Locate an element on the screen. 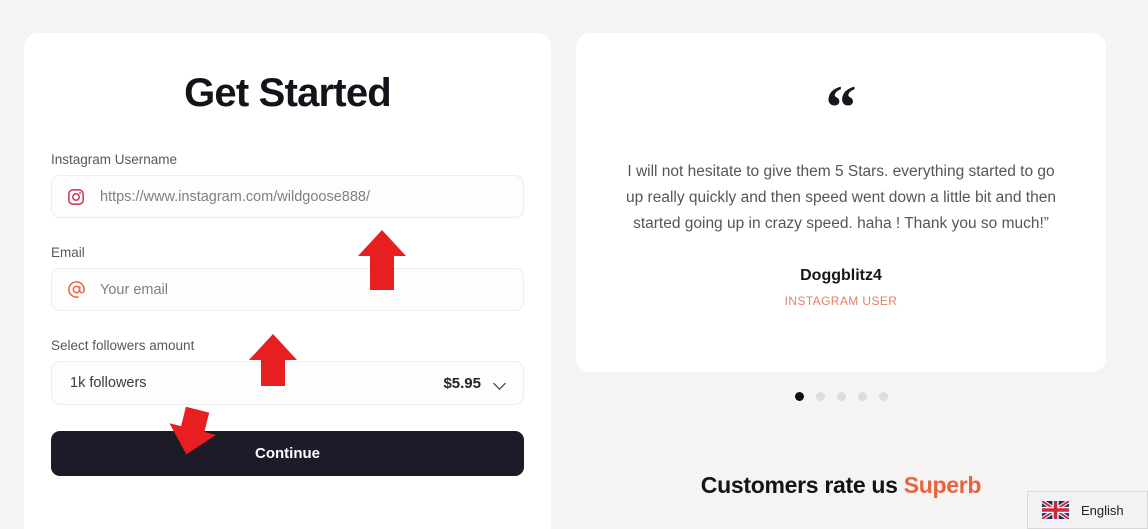 The width and height of the screenshot is (1148, 529). followers-amount-price: $5.95 is located at coordinates (462, 383).